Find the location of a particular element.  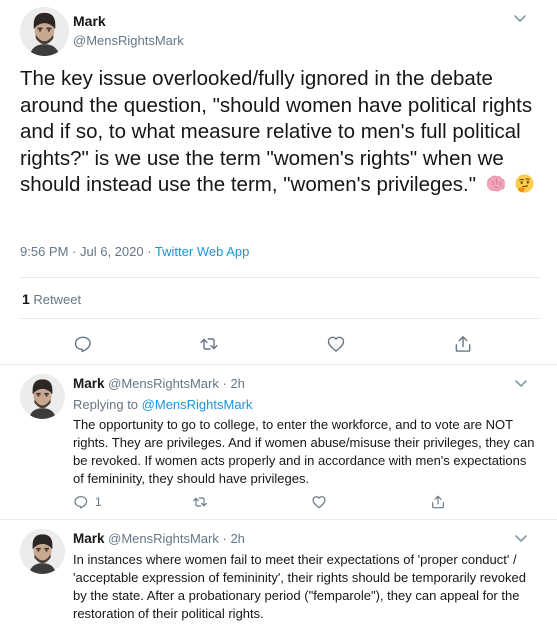

replying-to-link: @MensRightsMark is located at coordinates (197, 404).